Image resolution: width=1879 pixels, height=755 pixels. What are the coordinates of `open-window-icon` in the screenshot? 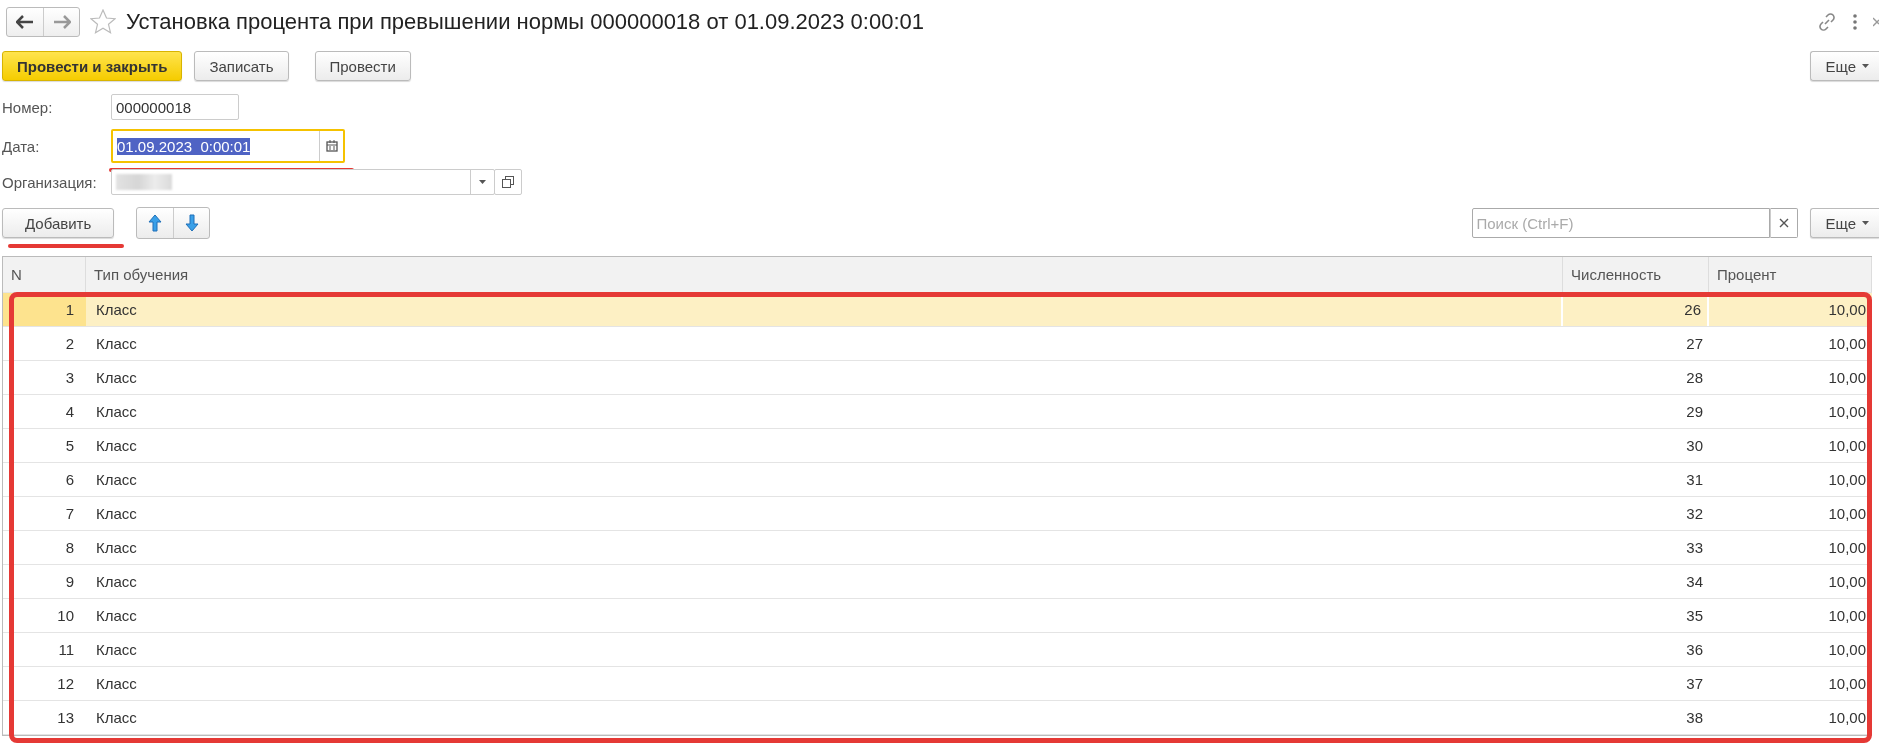 It's located at (508, 182).